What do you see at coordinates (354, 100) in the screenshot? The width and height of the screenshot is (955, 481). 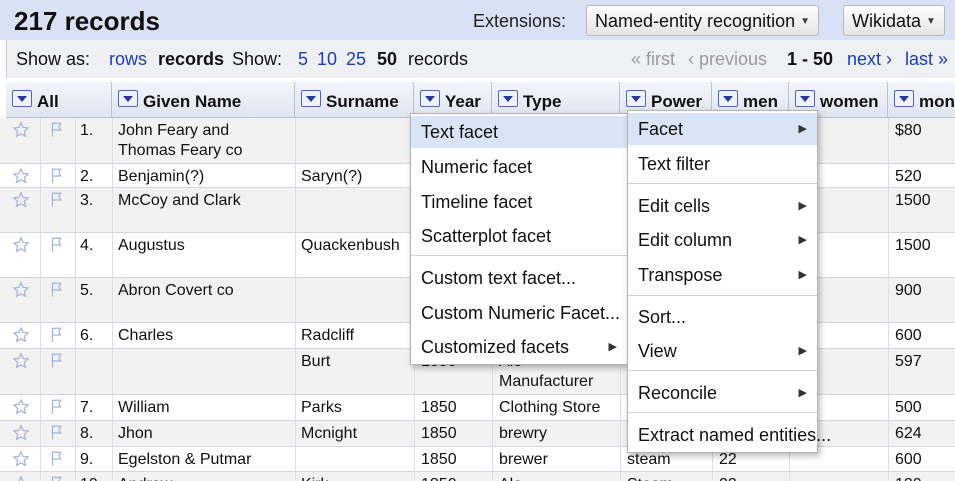 I see `column-header-surname: Surname` at bounding box center [354, 100].